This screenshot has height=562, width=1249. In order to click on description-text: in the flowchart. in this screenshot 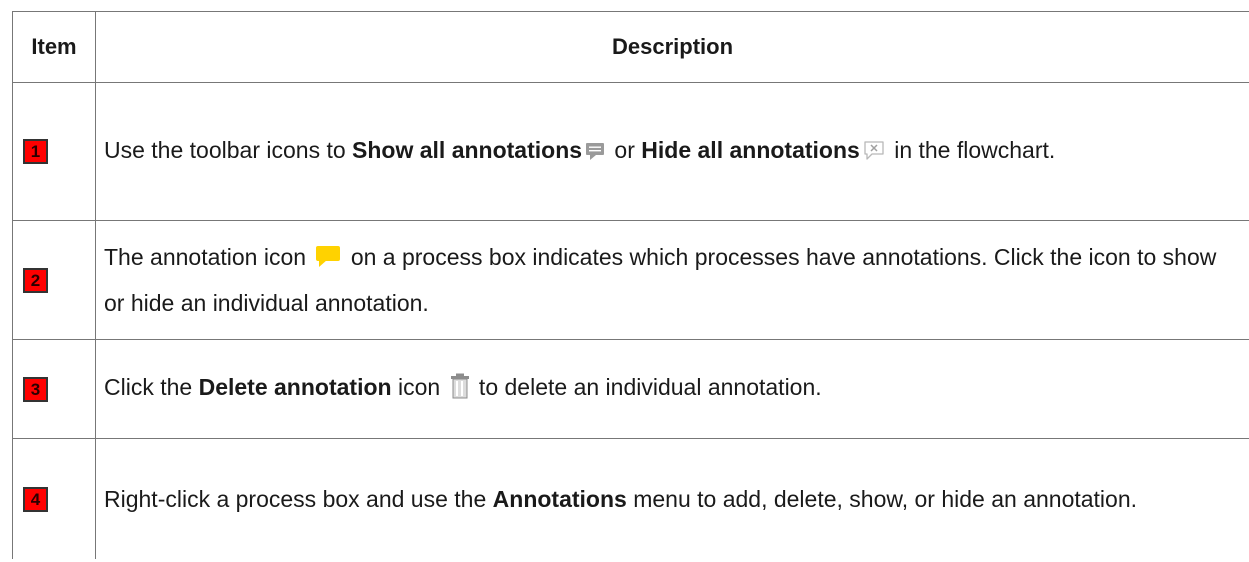, I will do `click(971, 149)`.